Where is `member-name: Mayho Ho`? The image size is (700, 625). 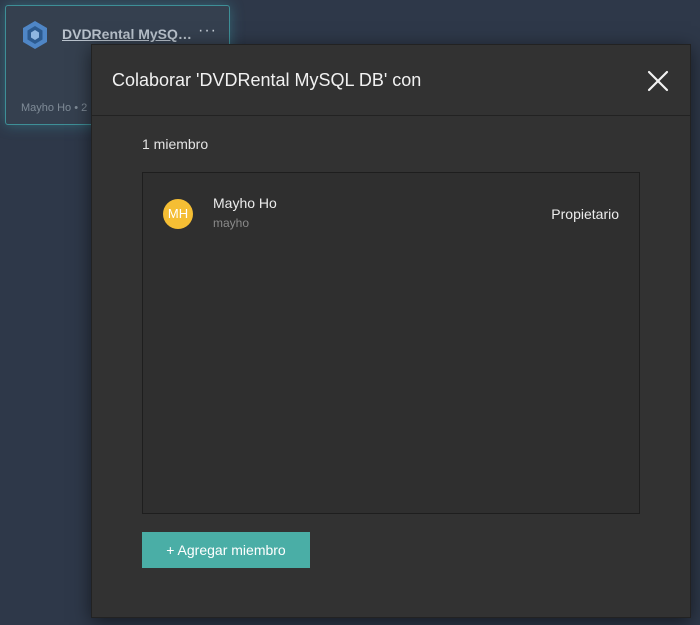 member-name: Mayho Ho is located at coordinates (245, 203).